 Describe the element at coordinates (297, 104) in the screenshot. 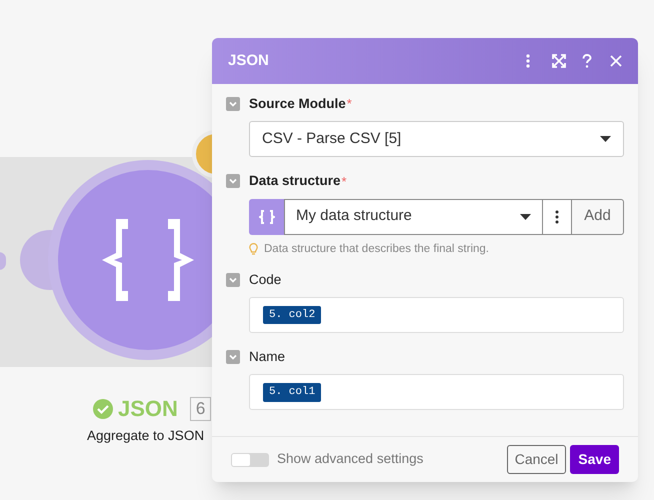

I see `field-label: Source Module` at that location.